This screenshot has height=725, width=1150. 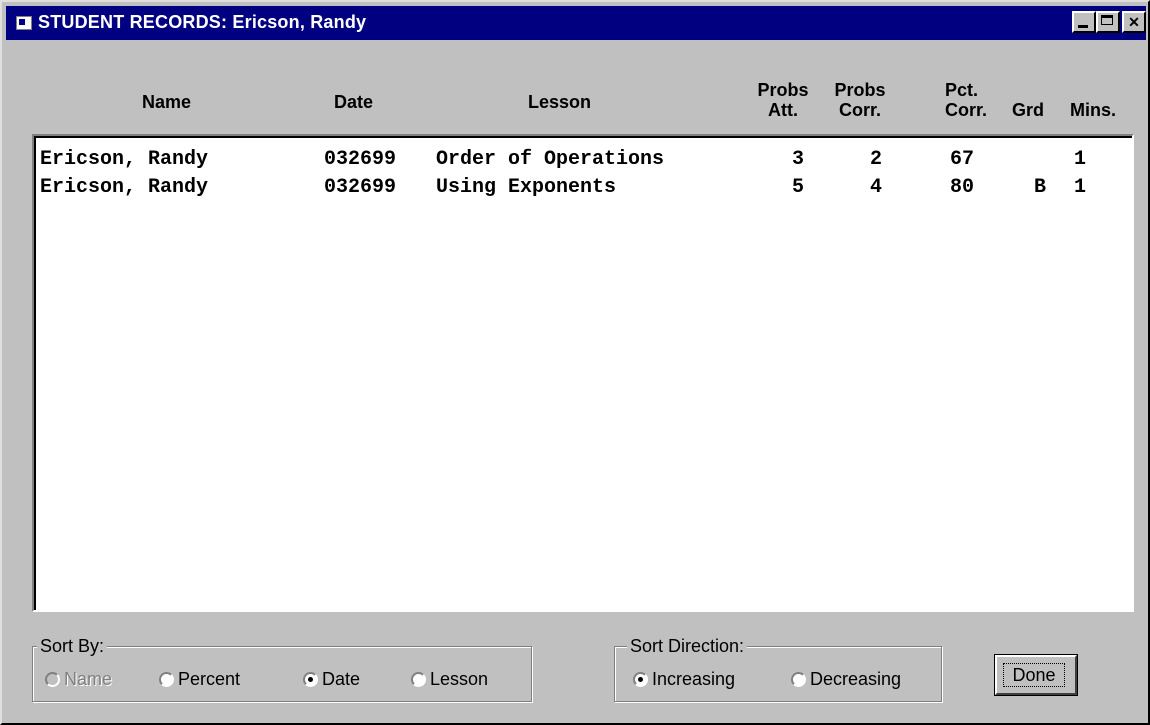 I want to click on record-lesson: Order of Operations, so click(x=550, y=159).